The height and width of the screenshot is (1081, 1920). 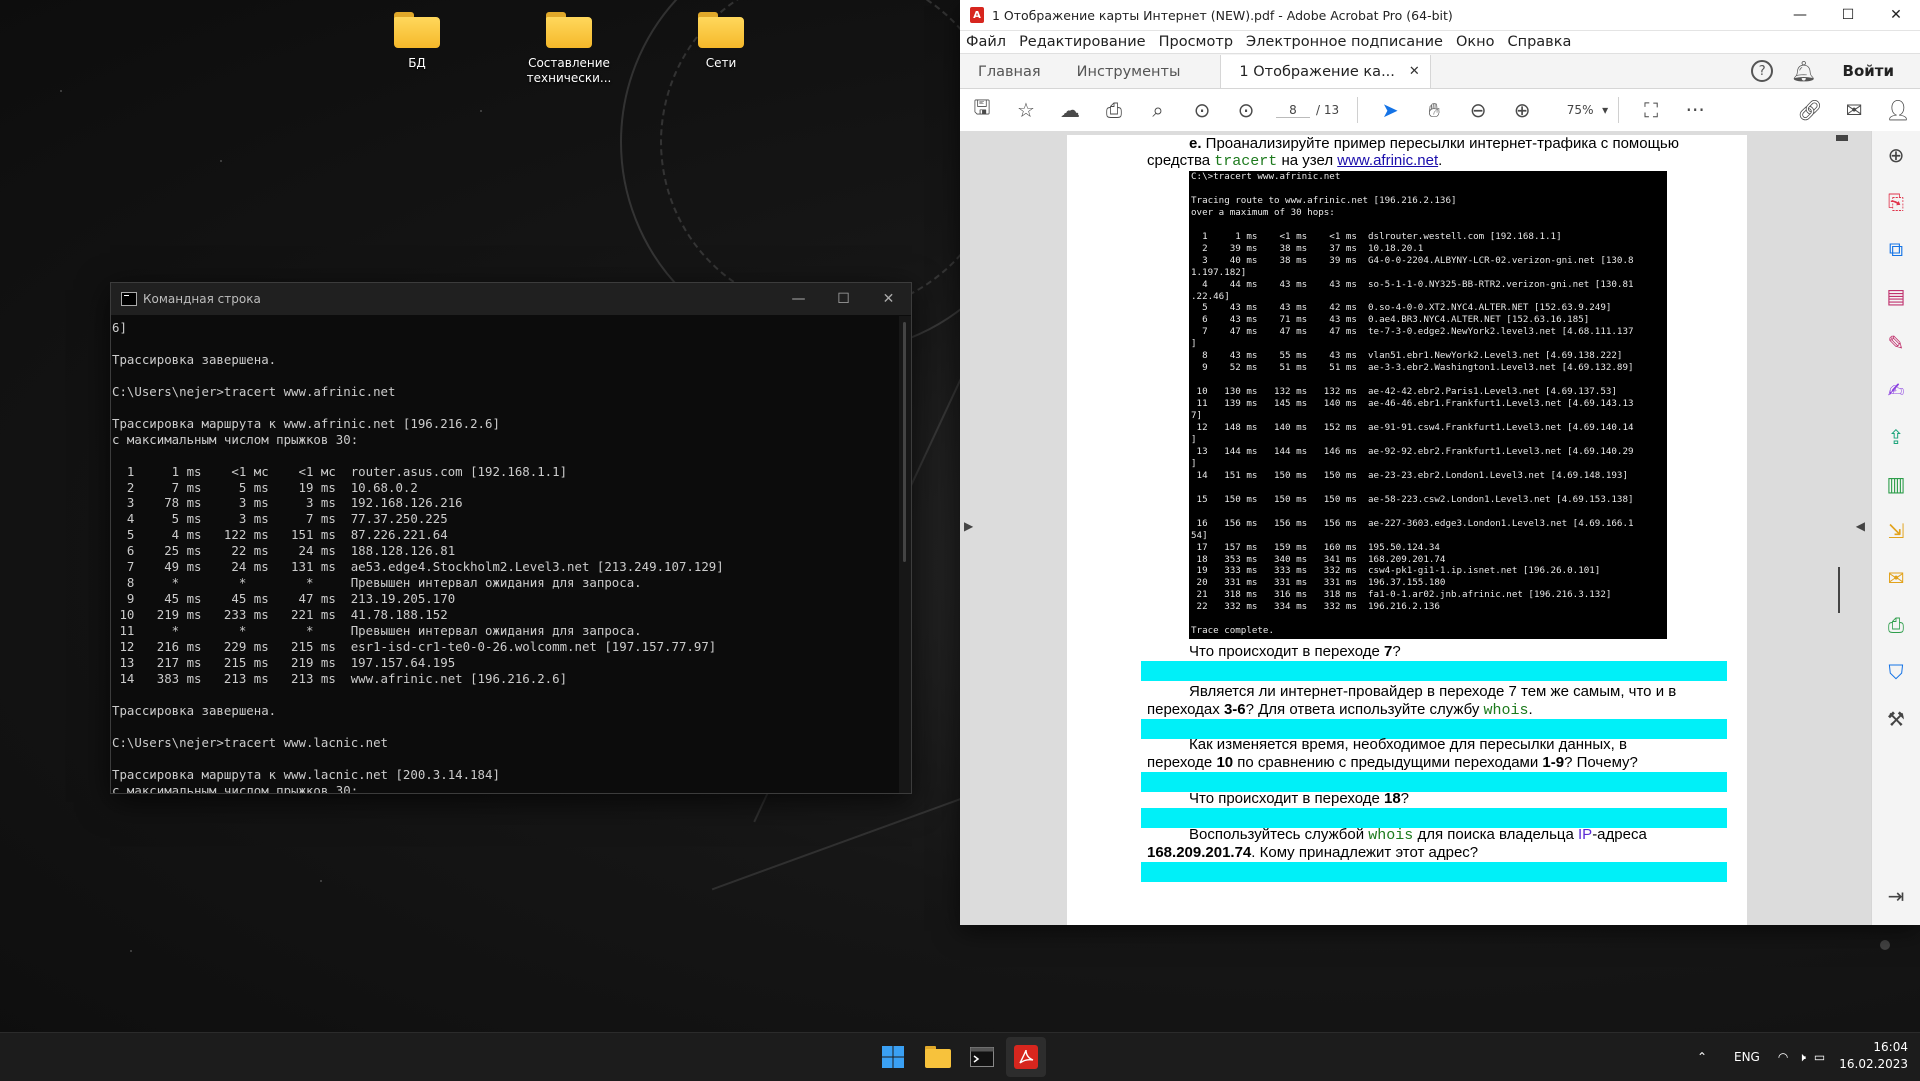 What do you see at coordinates (1651, 110) in the screenshot?
I see `fit-page-icon: ⛶` at bounding box center [1651, 110].